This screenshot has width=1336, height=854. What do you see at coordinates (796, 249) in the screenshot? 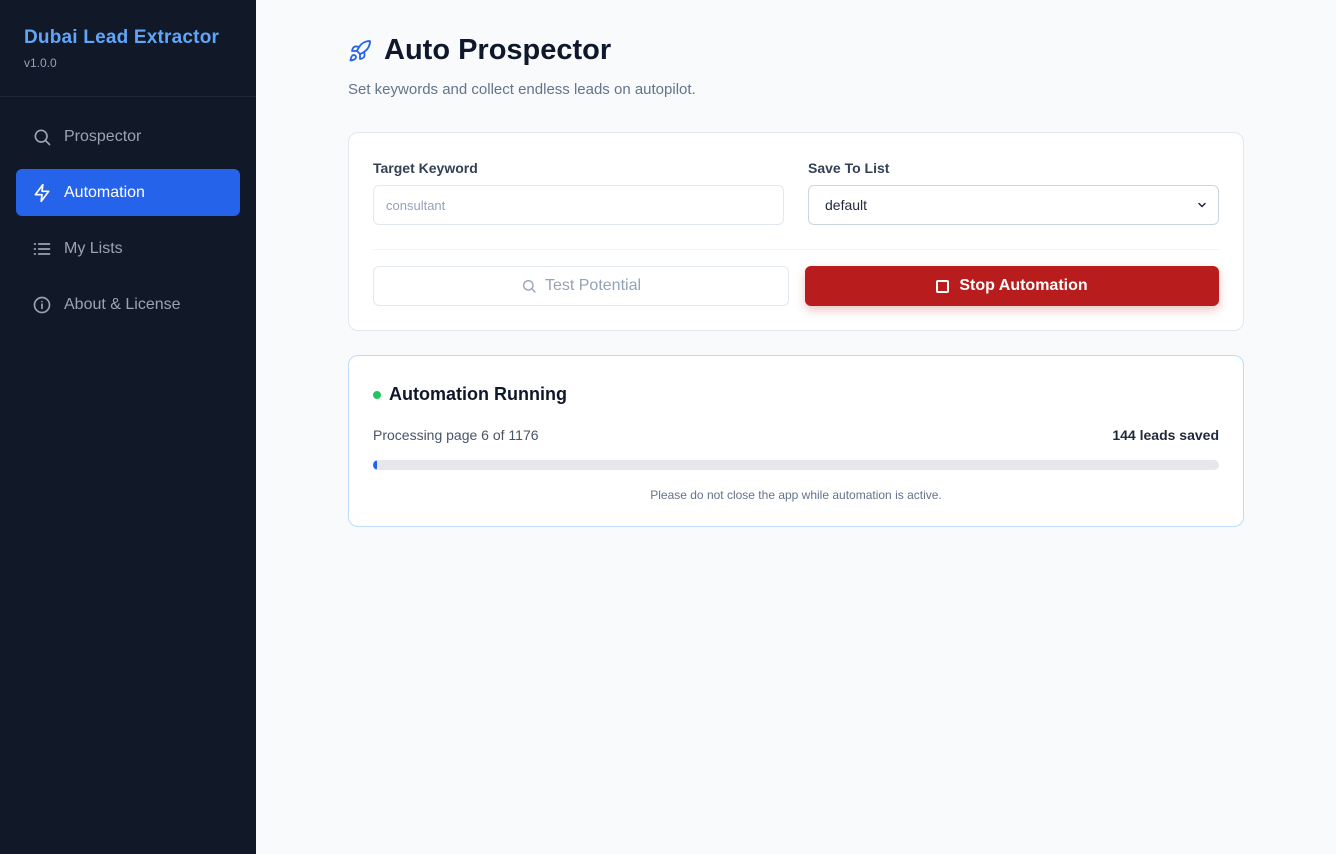
I see `divider` at bounding box center [796, 249].